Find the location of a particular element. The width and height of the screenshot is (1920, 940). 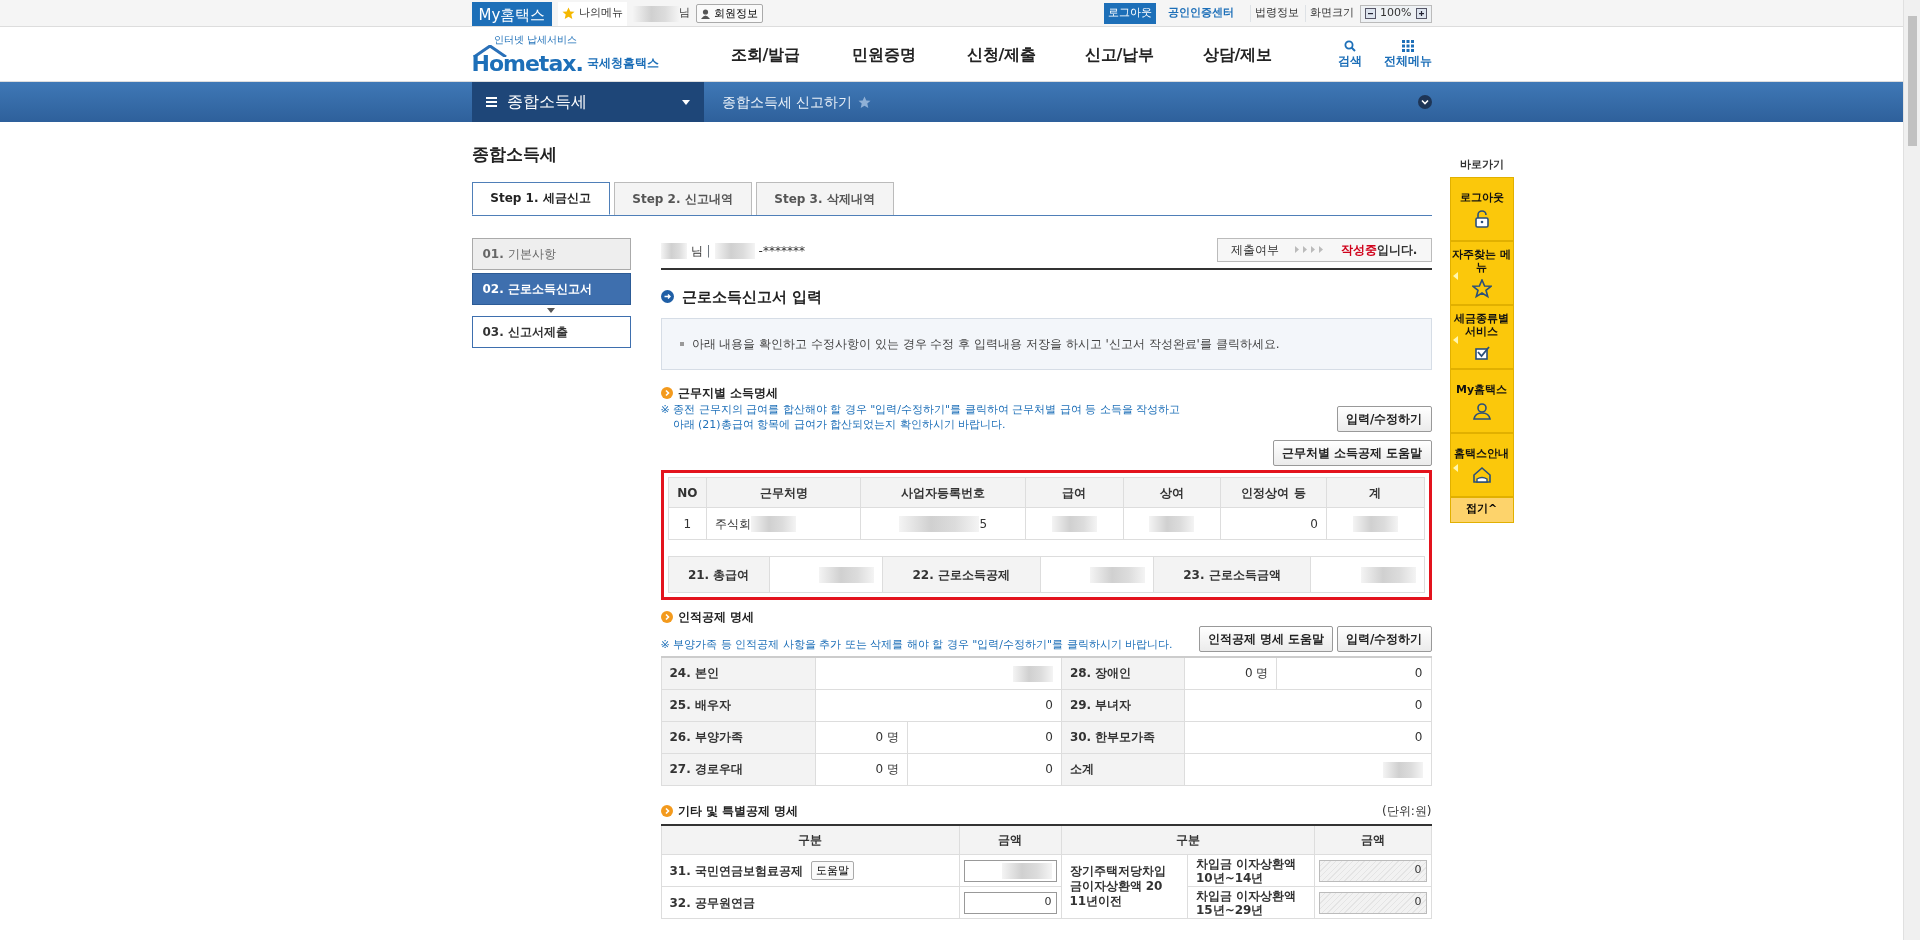

plus-icon is located at coordinates (1421, 13).